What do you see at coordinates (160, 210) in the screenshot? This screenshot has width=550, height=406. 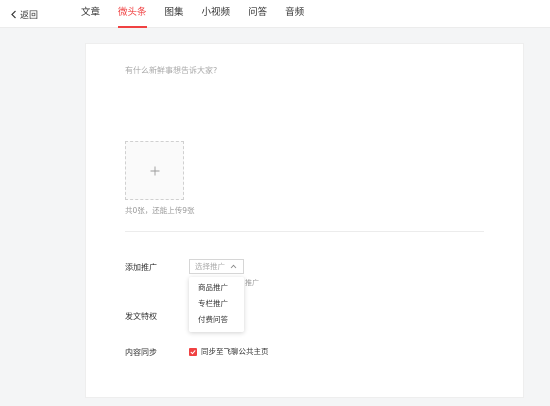 I see `upload-count-hint: 共0张，还能上传9张` at bounding box center [160, 210].